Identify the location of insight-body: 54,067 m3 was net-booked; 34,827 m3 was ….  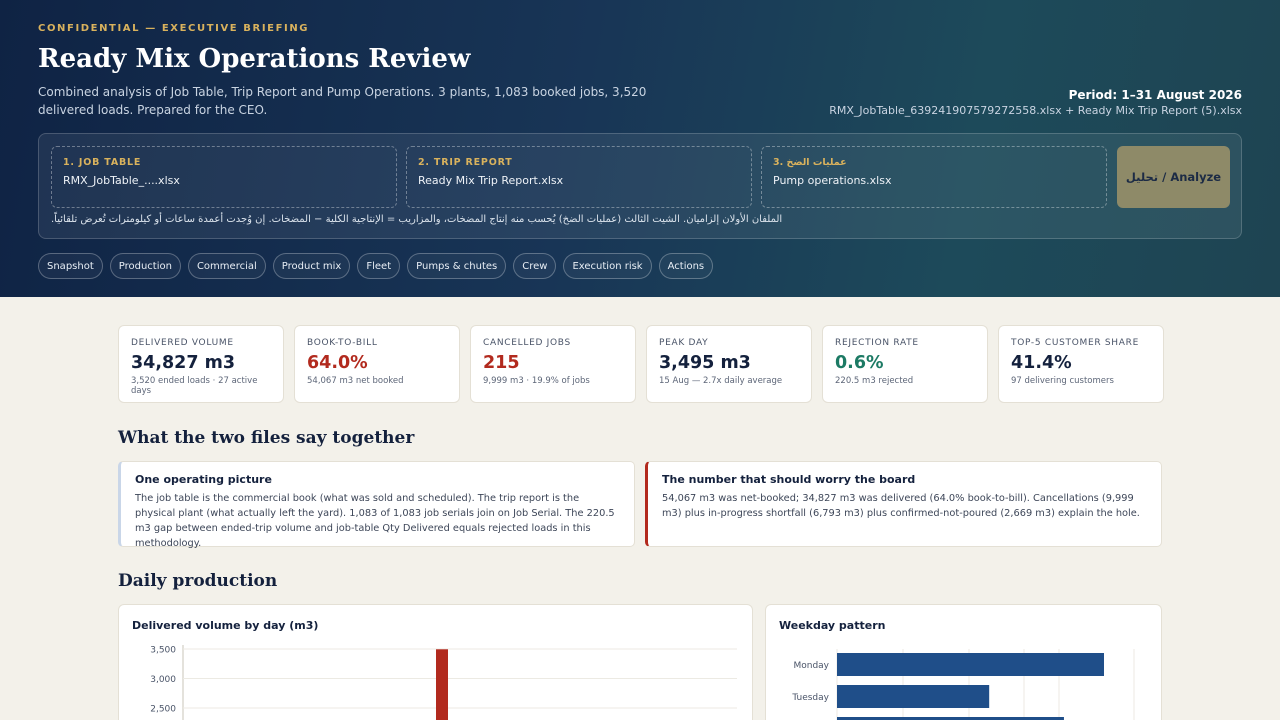
(901, 506).